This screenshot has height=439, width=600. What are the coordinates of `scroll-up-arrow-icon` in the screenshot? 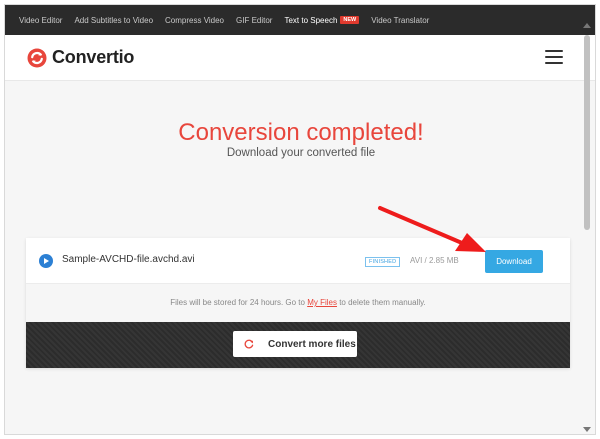 It's located at (587, 25).